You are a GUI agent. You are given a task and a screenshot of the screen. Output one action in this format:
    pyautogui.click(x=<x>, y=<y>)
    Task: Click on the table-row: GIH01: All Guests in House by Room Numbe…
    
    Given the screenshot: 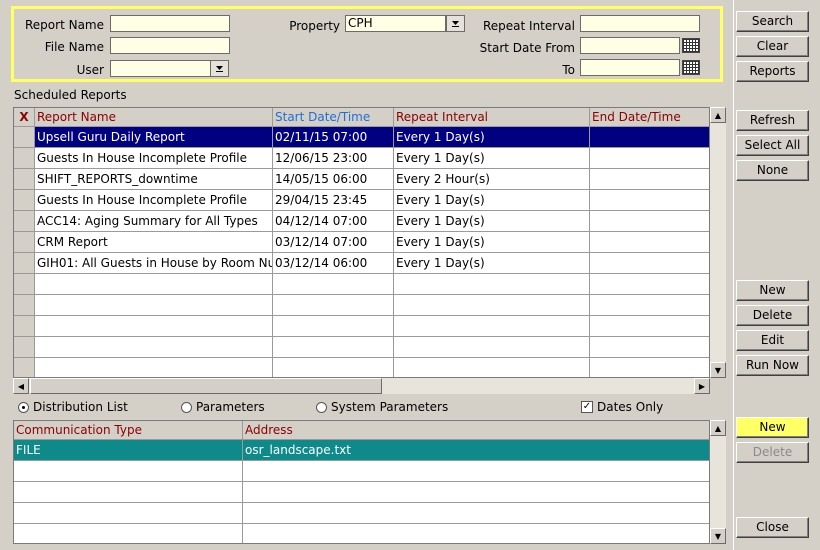 What is the action you would take?
    pyautogui.click(x=361, y=263)
    